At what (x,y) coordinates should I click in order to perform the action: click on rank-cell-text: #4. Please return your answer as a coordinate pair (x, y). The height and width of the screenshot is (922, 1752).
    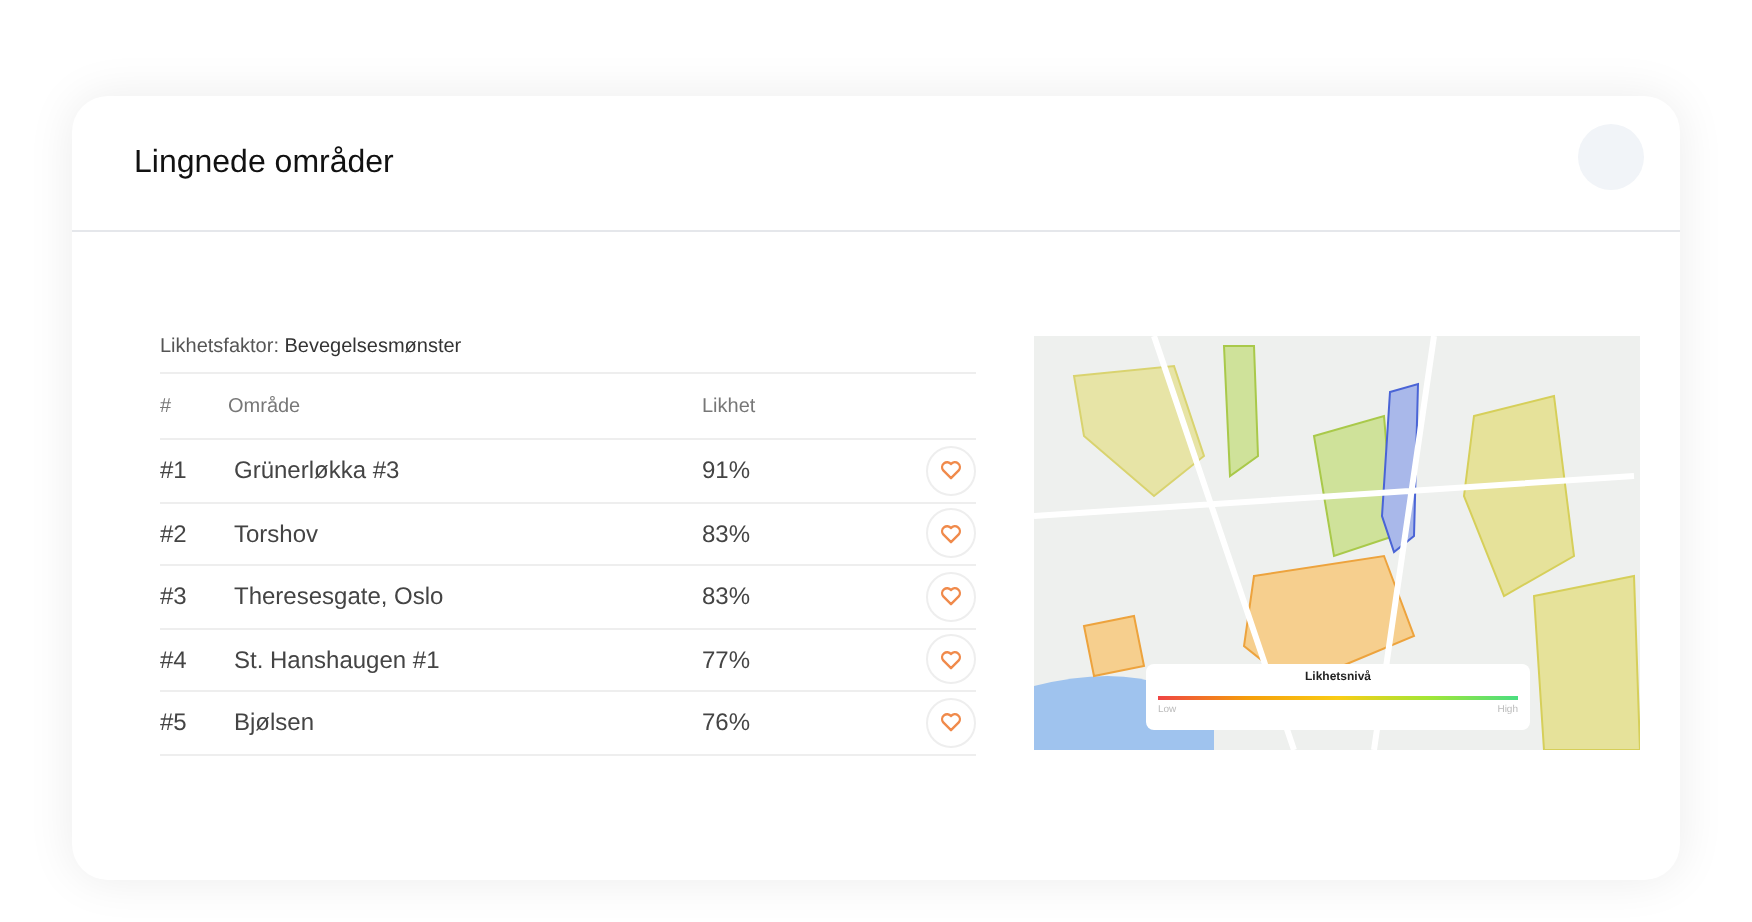
    Looking at the image, I should click on (174, 659).